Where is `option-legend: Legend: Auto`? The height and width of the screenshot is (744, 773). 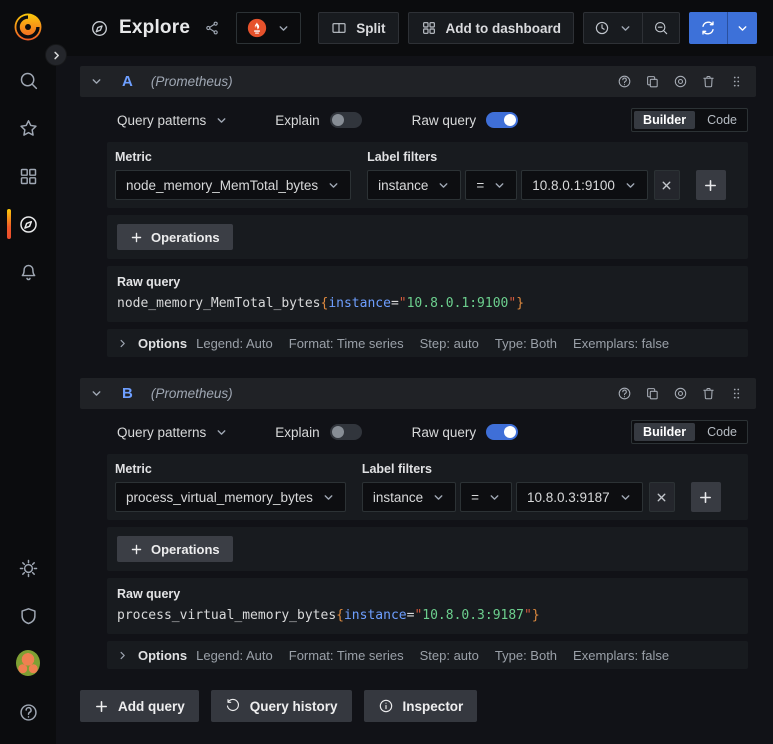
option-legend: Legend: Auto is located at coordinates (234, 655).